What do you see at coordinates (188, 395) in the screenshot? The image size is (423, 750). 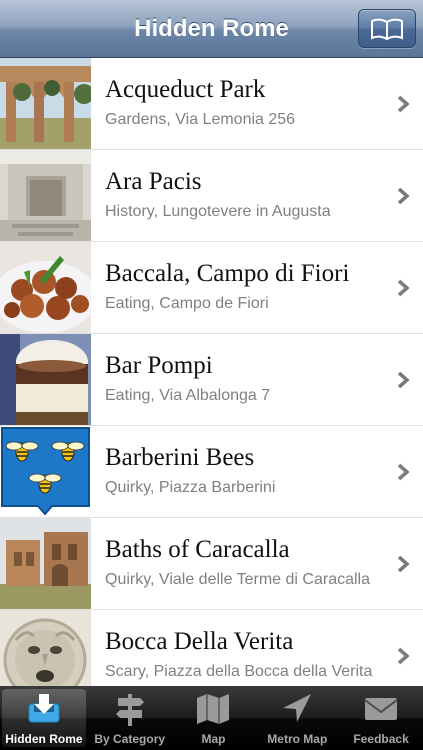 I see `place-subtitle: Eating, Via Albalonga 7` at bounding box center [188, 395].